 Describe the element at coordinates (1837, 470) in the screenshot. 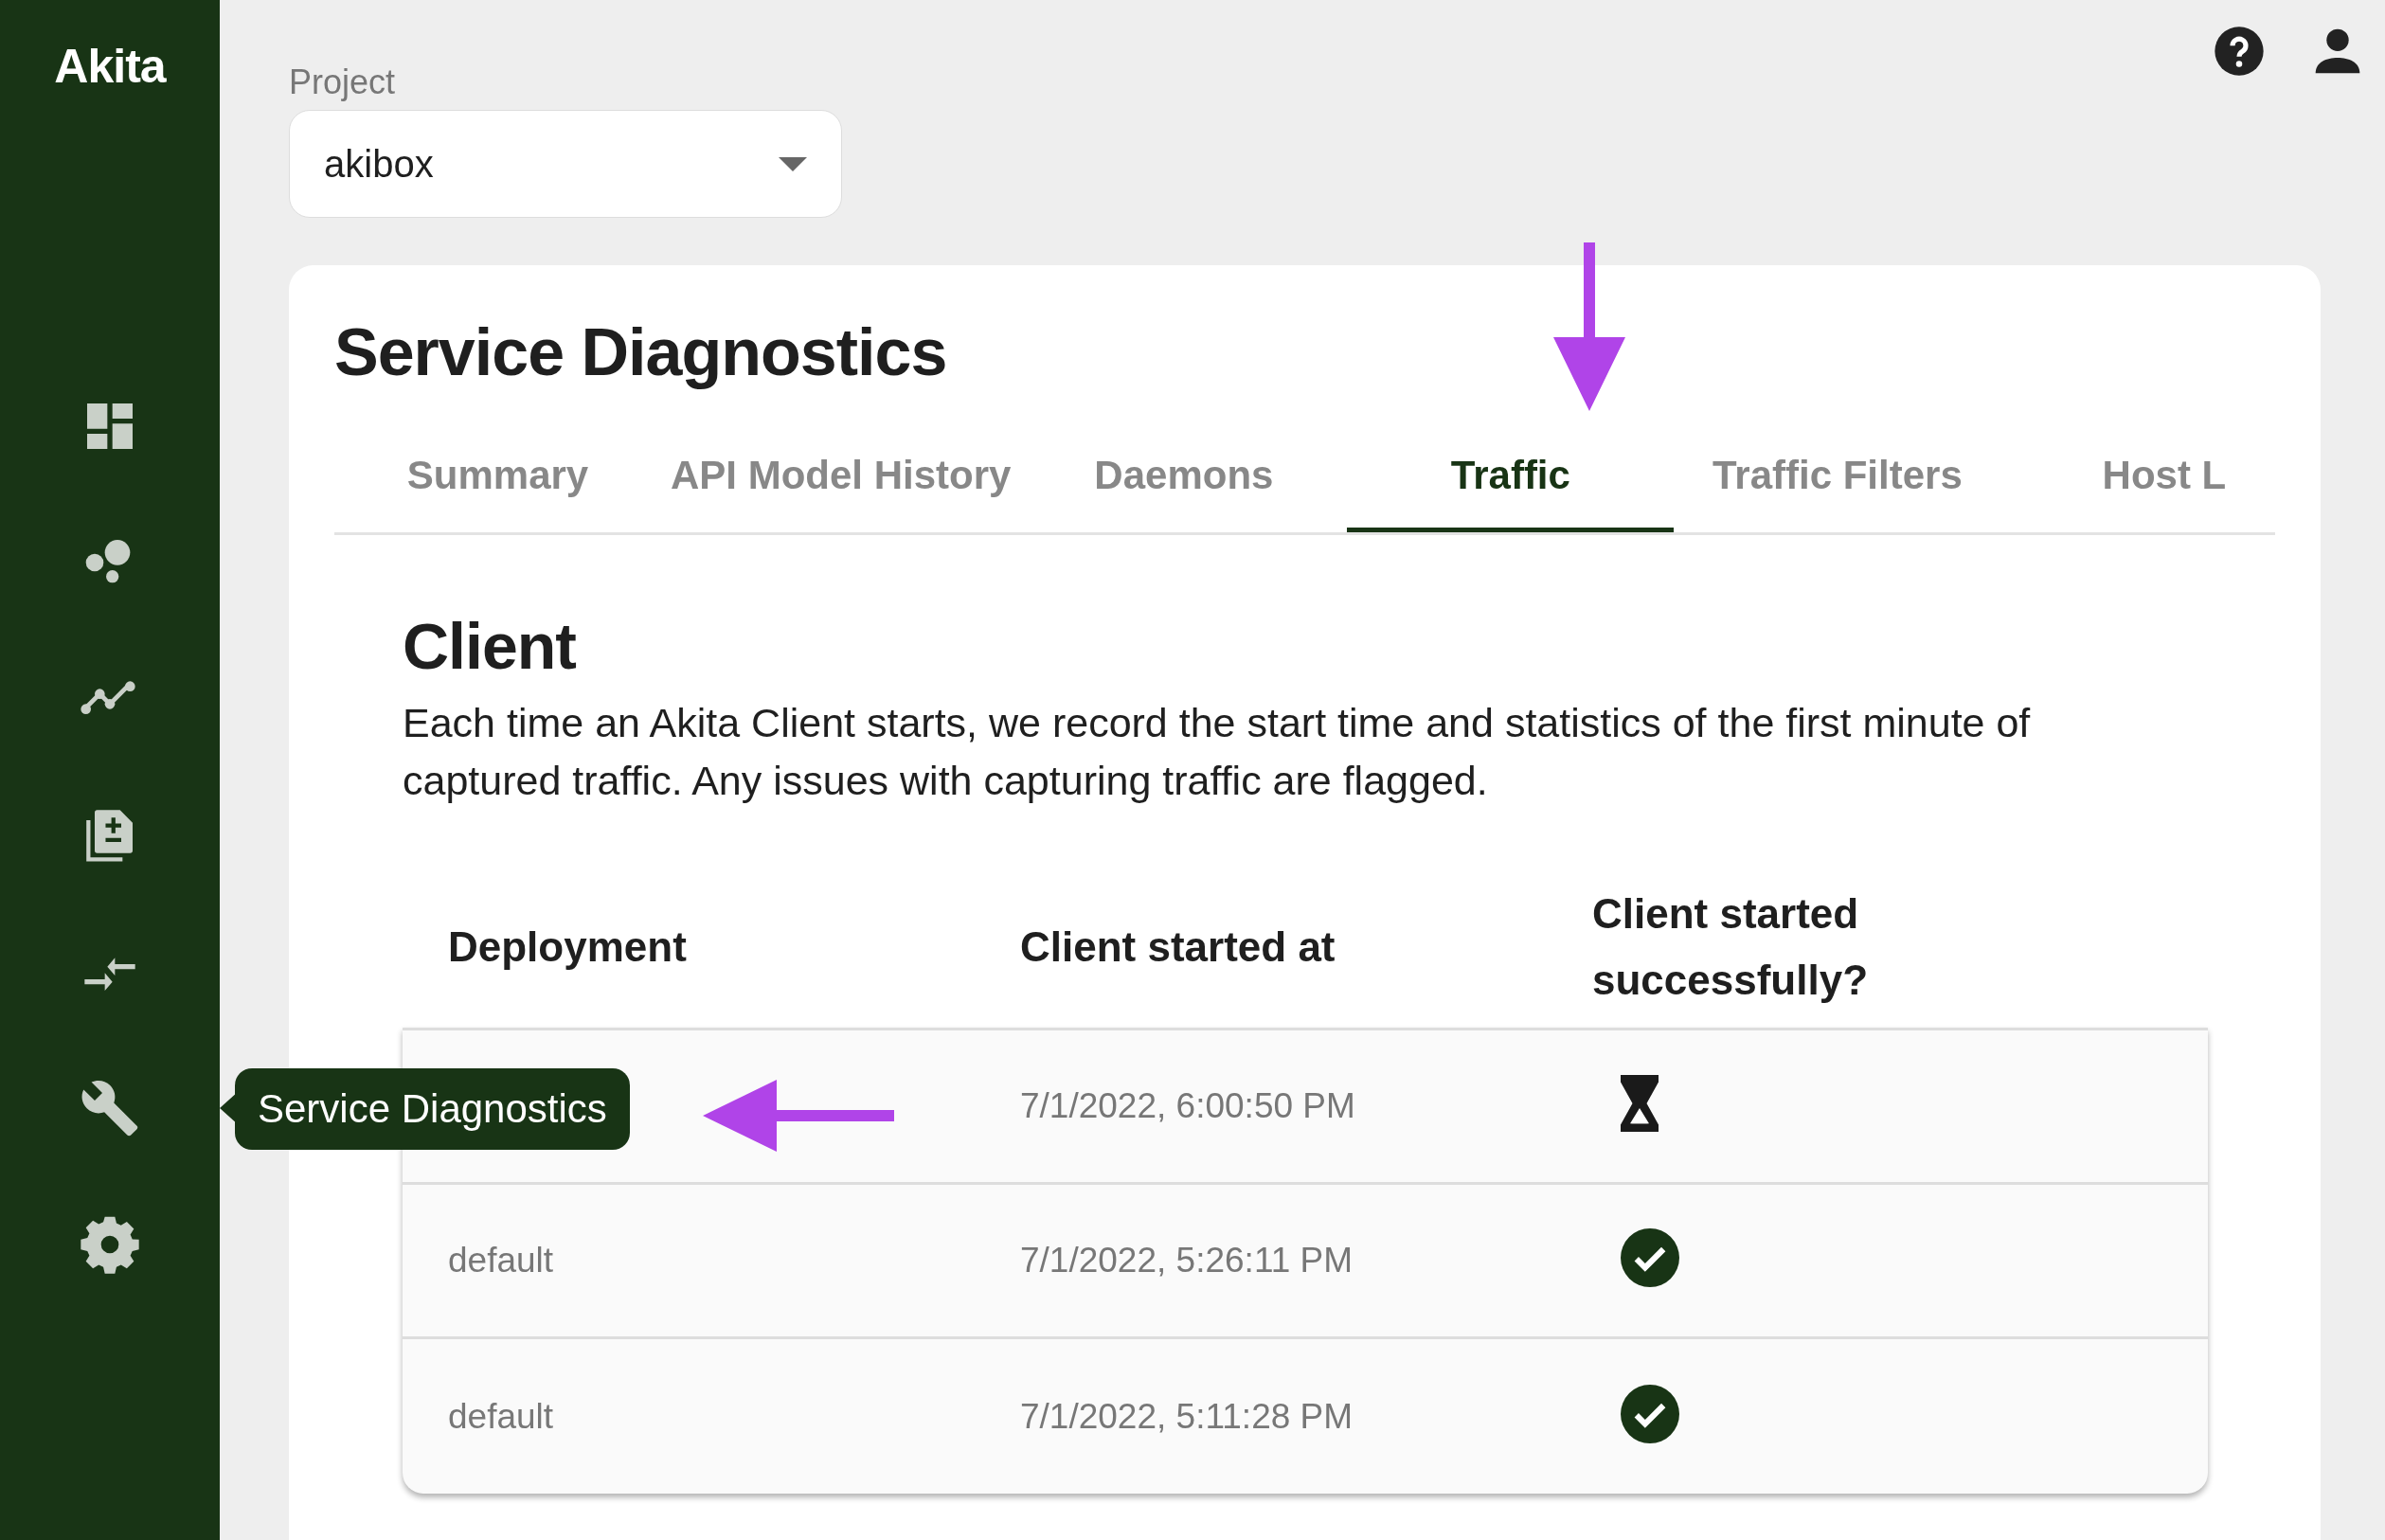

I see `tab: Traffic Filters` at that location.